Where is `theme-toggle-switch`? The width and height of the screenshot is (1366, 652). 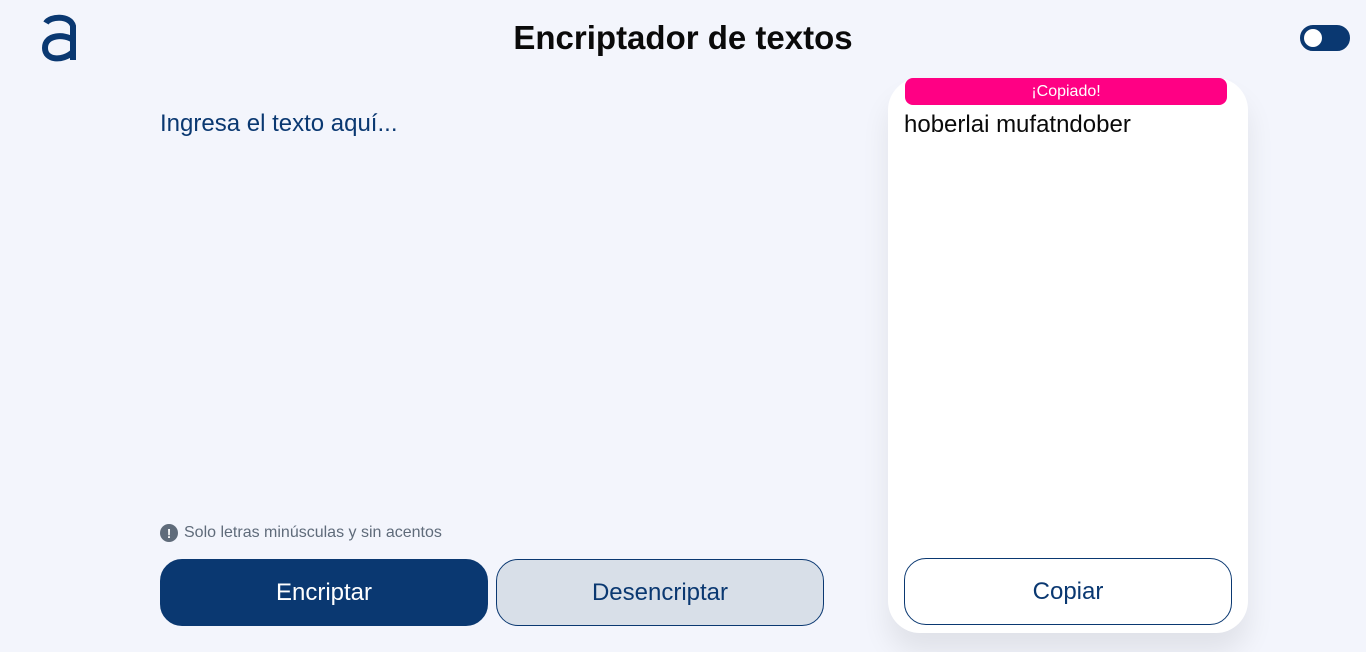
theme-toggle-switch is located at coordinates (1325, 38).